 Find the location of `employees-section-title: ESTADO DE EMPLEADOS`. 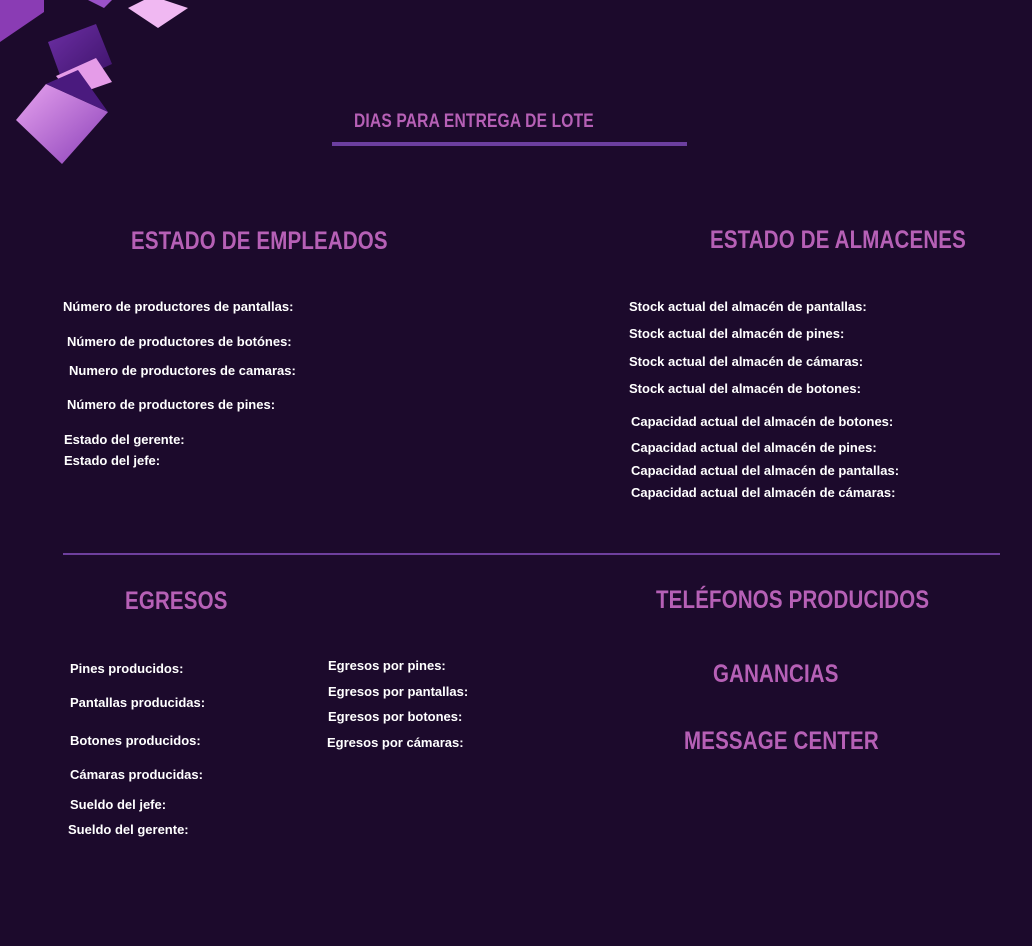

employees-section-title: ESTADO DE EMPLEADOS is located at coordinates (259, 241).